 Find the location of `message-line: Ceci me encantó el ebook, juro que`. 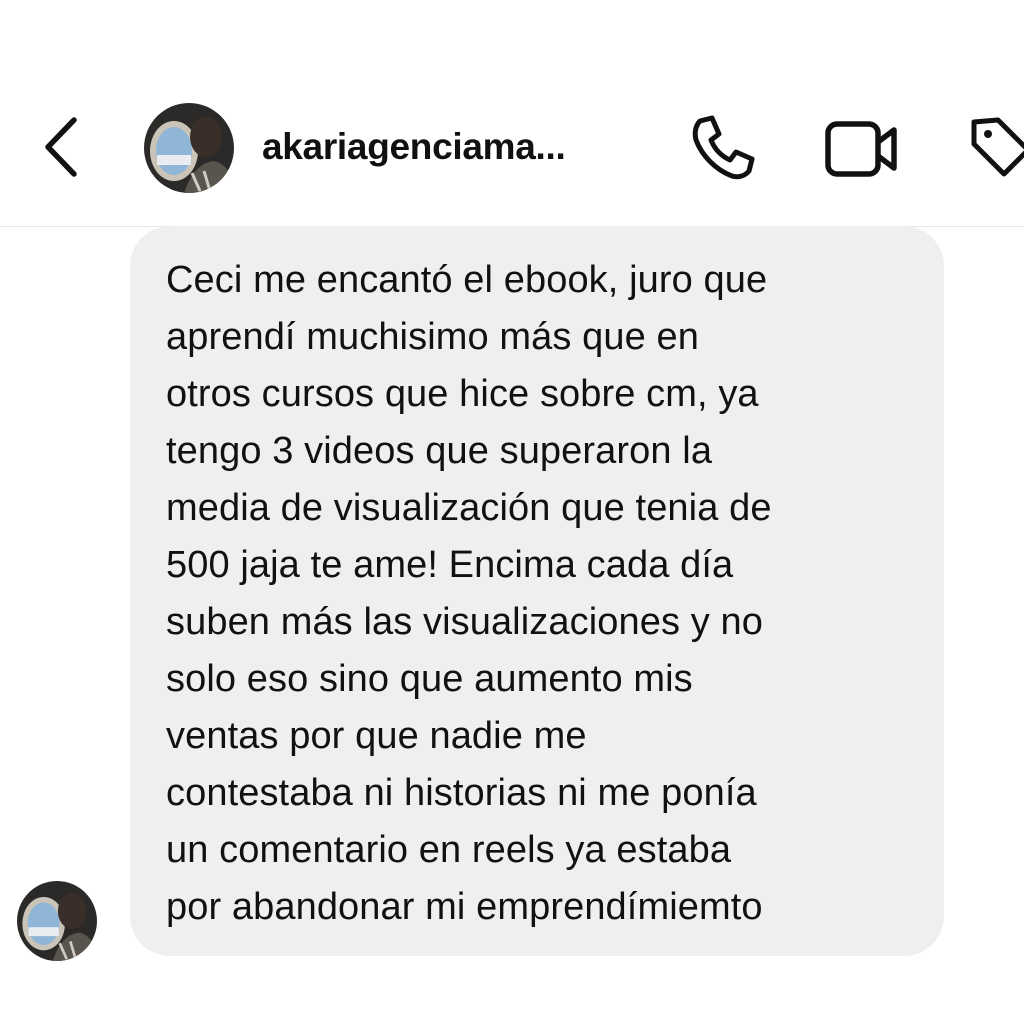

message-line: Ceci me encantó el ebook, juro que is located at coordinates (467, 280).